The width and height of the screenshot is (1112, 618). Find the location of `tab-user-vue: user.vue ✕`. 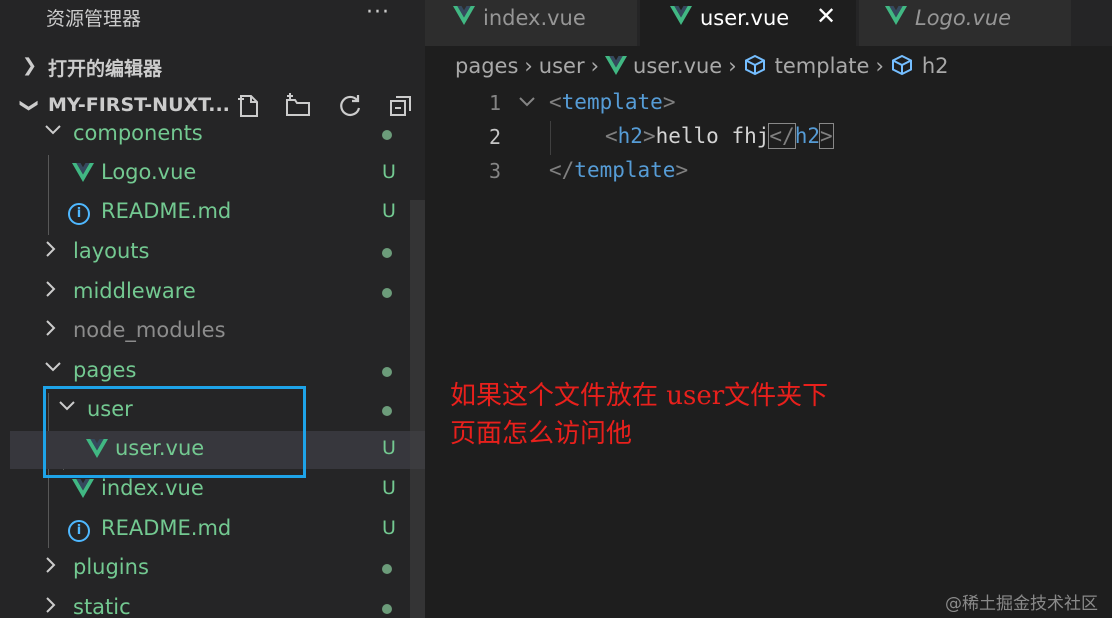

tab-user-vue: user.vue ✕ is located at coordinates (748, 23).